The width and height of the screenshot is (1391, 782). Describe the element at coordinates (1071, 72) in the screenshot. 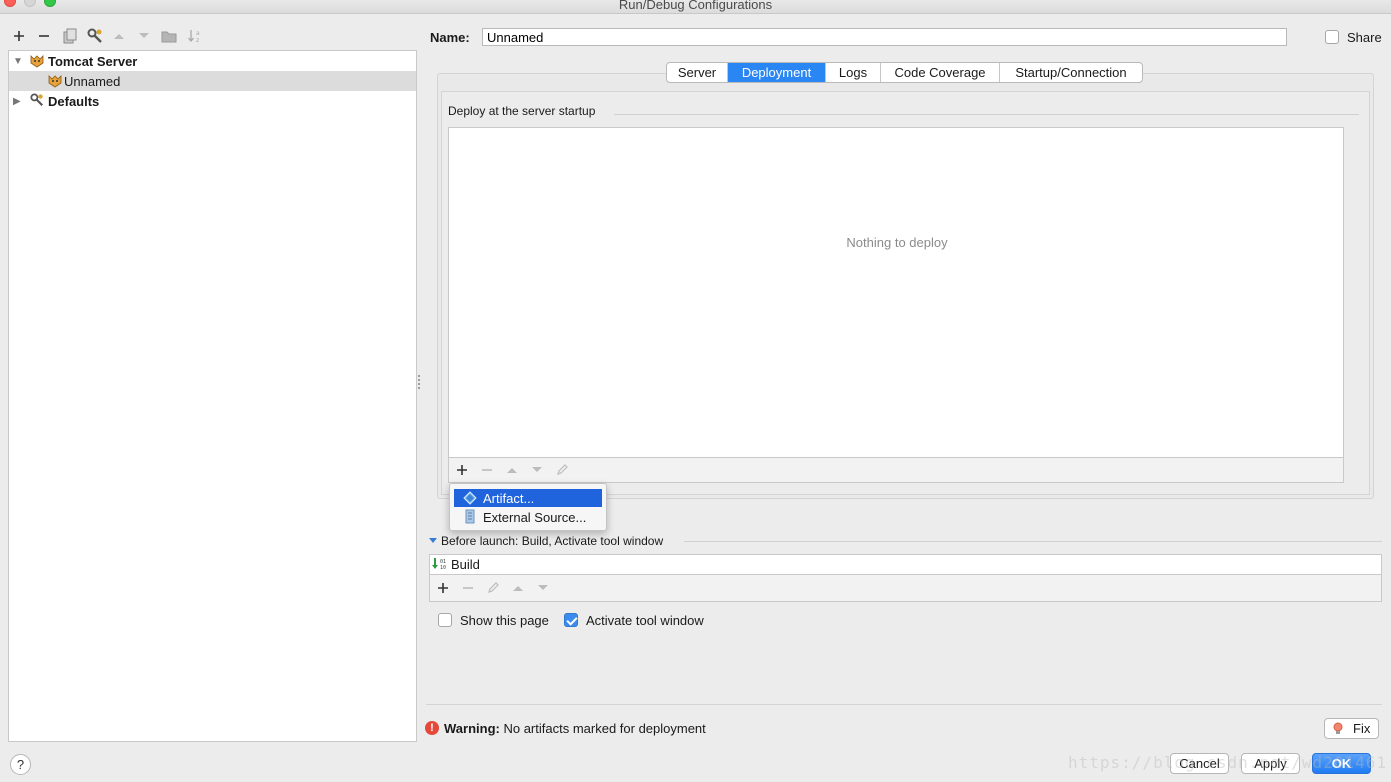

I see `tab-startup-connection: Startup/Connection` at that location.